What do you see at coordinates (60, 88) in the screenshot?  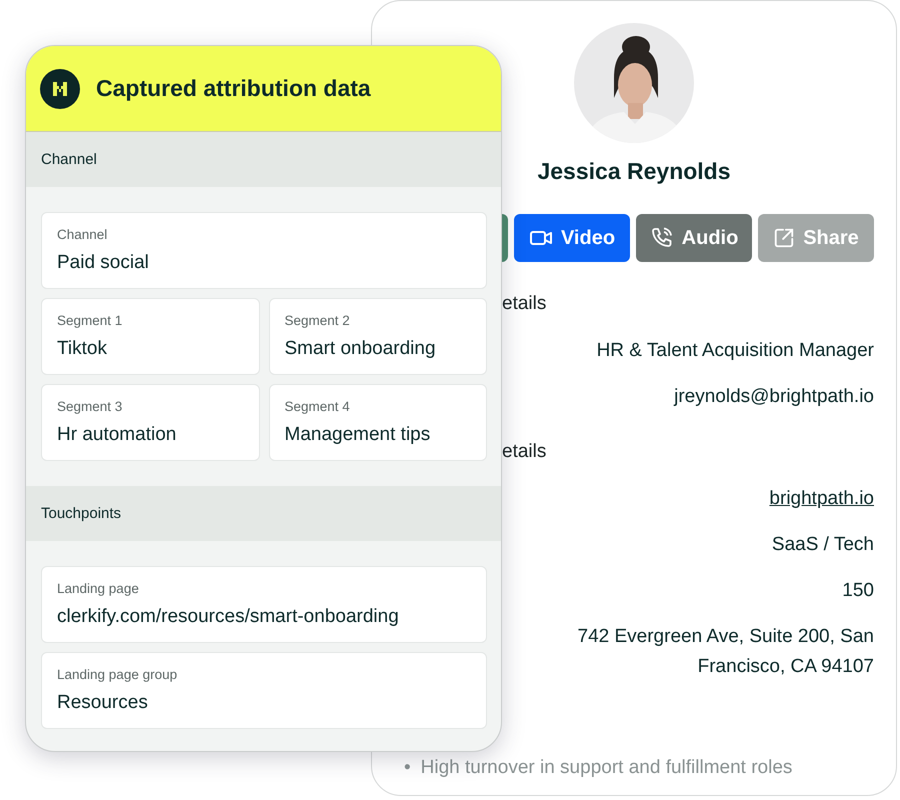 I see `logo-icon` at bounding box center [60, 88].